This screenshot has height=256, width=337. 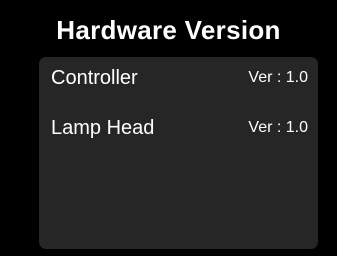 I want to click on component-name-lamp-head: Lamp Head, so click(x=103, y=127).